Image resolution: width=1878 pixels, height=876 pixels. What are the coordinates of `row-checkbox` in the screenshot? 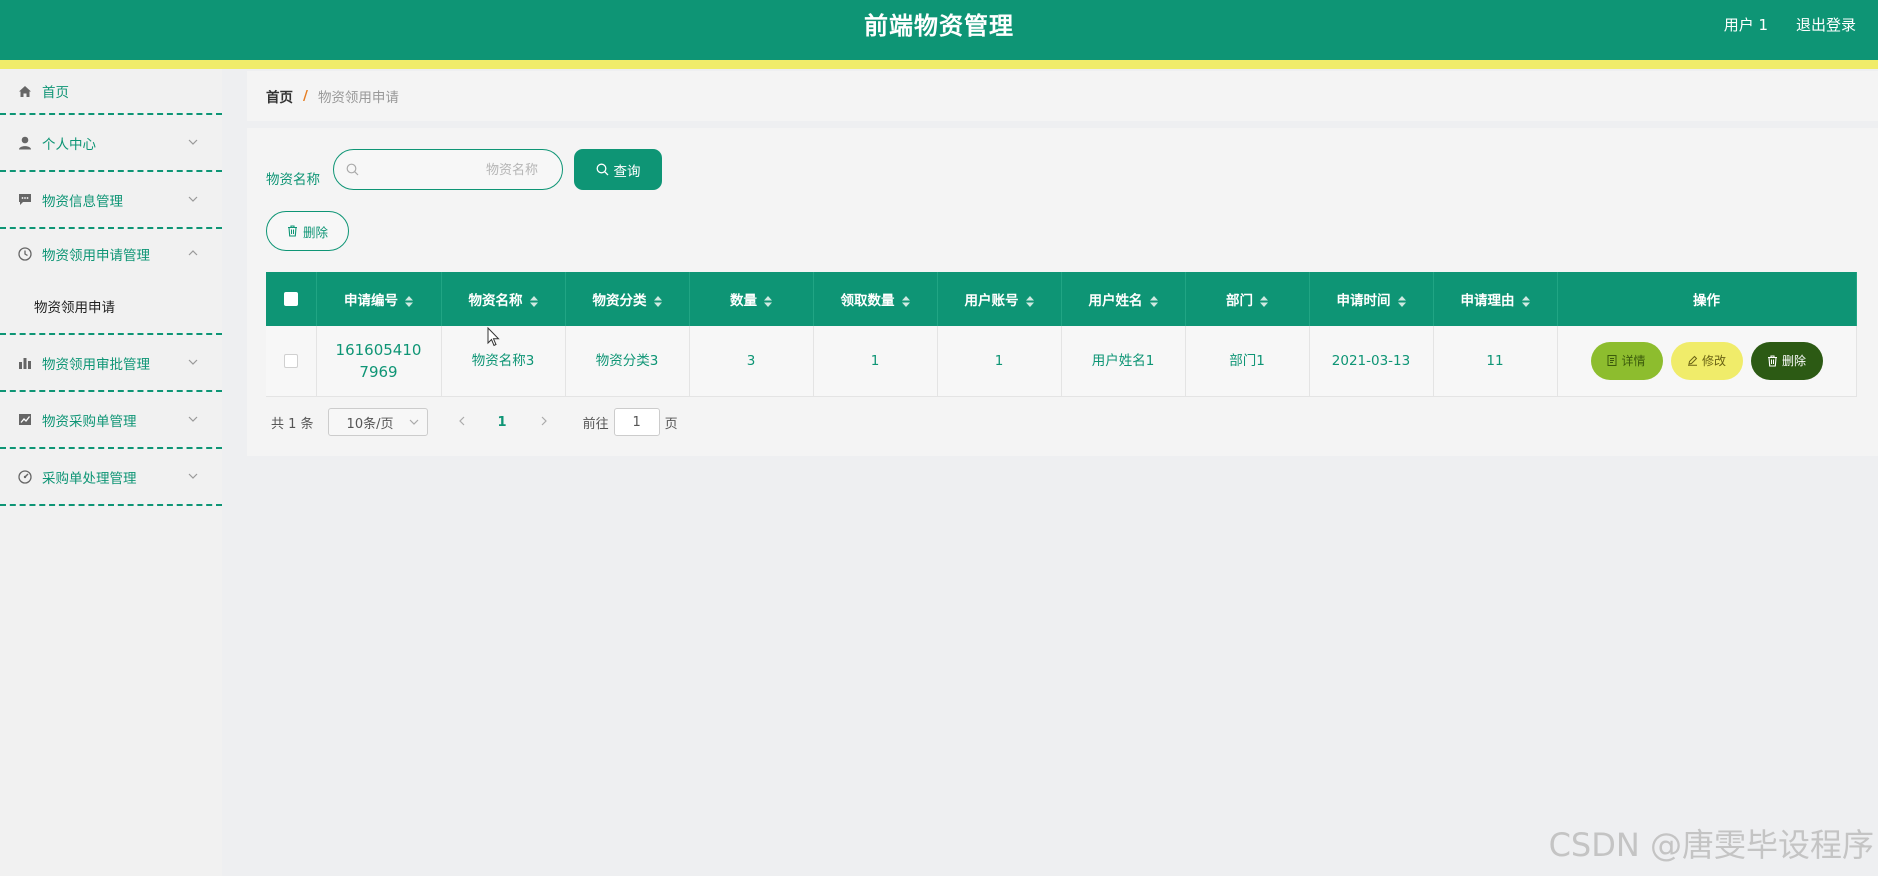 It's located at (290, 360).